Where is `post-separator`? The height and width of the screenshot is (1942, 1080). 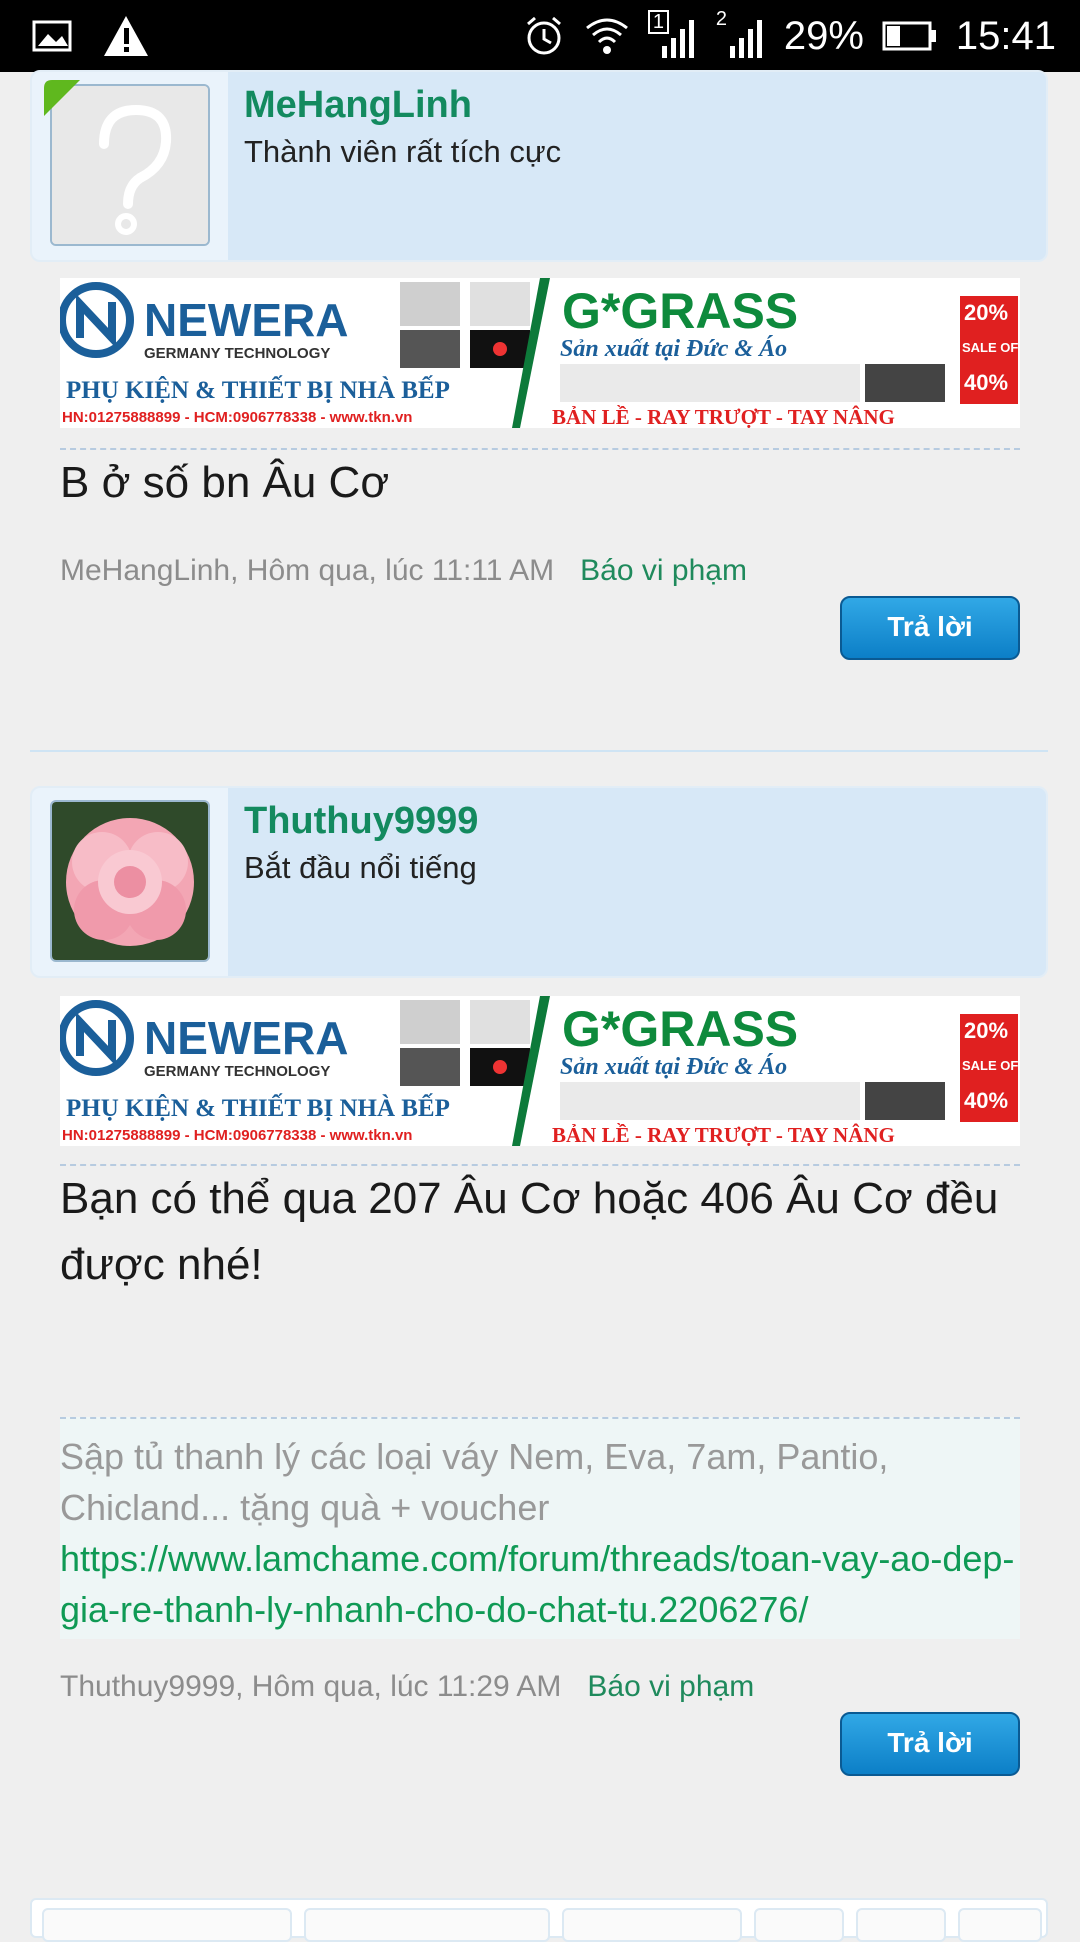 post-separator is located at coordinates (539, 751).